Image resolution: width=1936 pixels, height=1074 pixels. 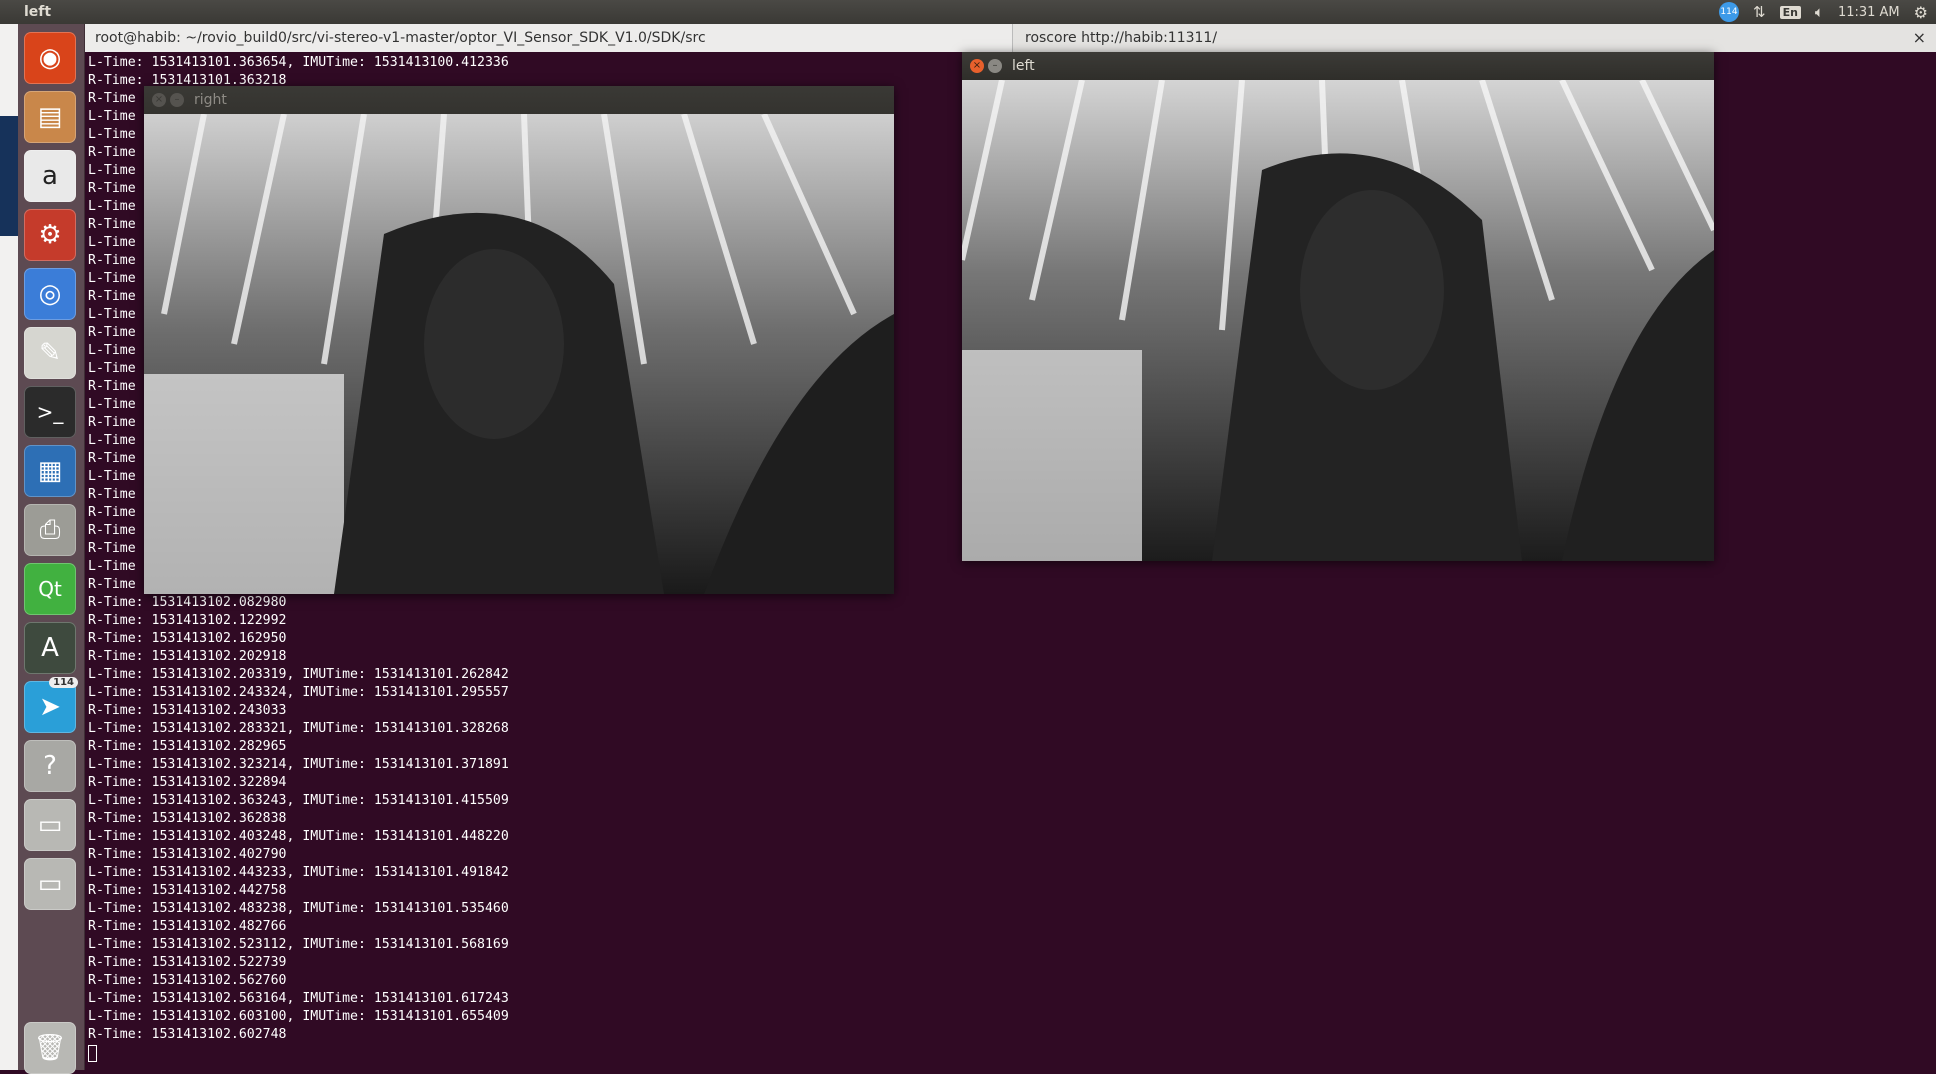 I want to click on drive-2-launcher-button: ▭, so click(x=50, y=884).